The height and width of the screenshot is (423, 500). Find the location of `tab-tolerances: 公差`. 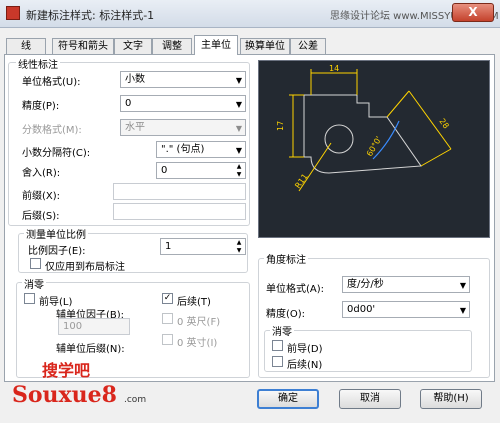

tab-tolerances: 公差 is located at coordinates (308, 46).